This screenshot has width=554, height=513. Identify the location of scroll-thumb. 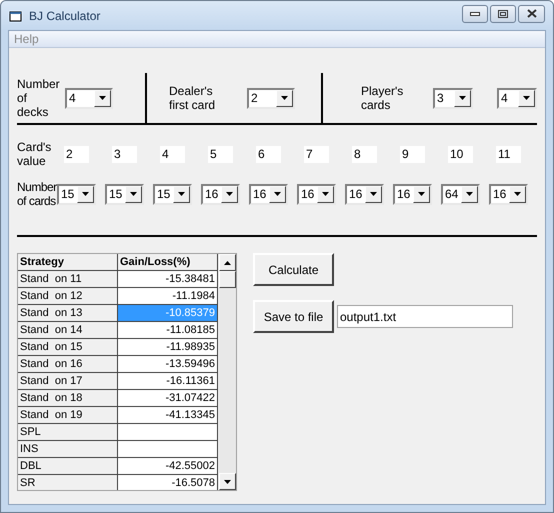
(227, 279).